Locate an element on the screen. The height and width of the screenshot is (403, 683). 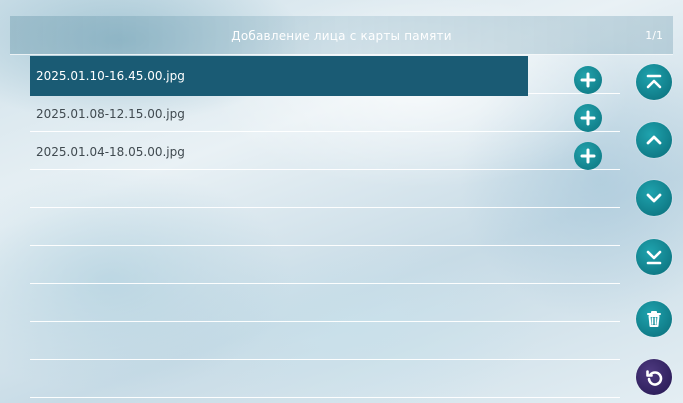
back-button is located at coordinates (654, 377).